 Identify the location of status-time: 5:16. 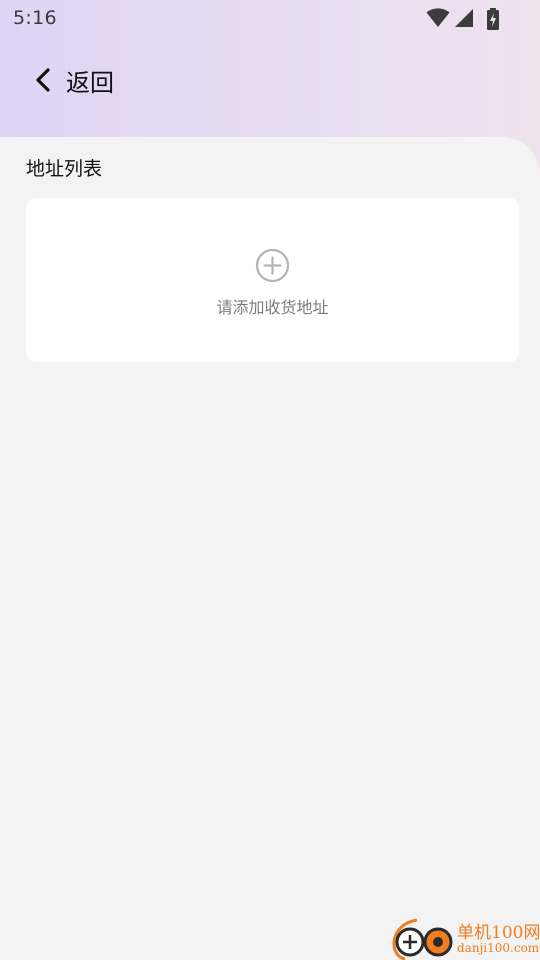
(35, 18).